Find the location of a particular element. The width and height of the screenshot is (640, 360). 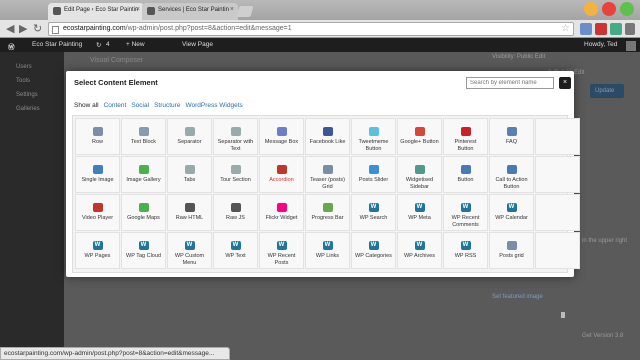

element-tile: W WP Calendar is located at coordinates (511, 212).